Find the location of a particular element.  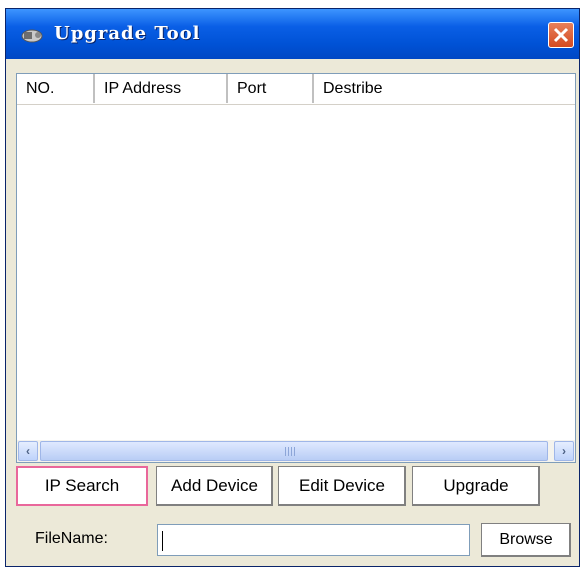

list-header: NO. IP Address Port Destribe is located at coordinates (296, 89).